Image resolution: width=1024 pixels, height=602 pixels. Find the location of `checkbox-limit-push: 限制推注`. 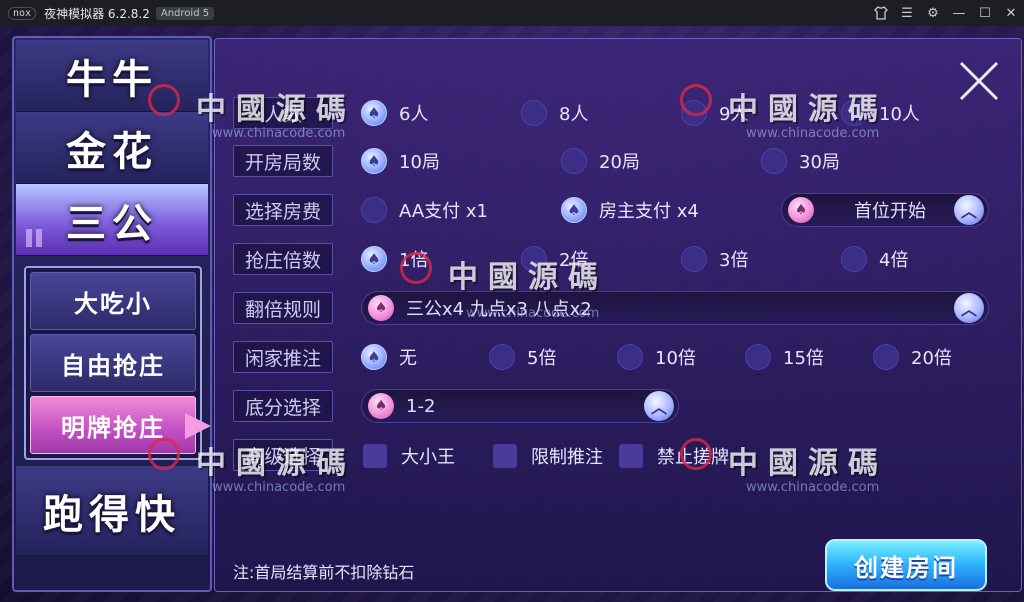

checkbox-limit-push: 限制推注 is located at coordinates (548, 456).